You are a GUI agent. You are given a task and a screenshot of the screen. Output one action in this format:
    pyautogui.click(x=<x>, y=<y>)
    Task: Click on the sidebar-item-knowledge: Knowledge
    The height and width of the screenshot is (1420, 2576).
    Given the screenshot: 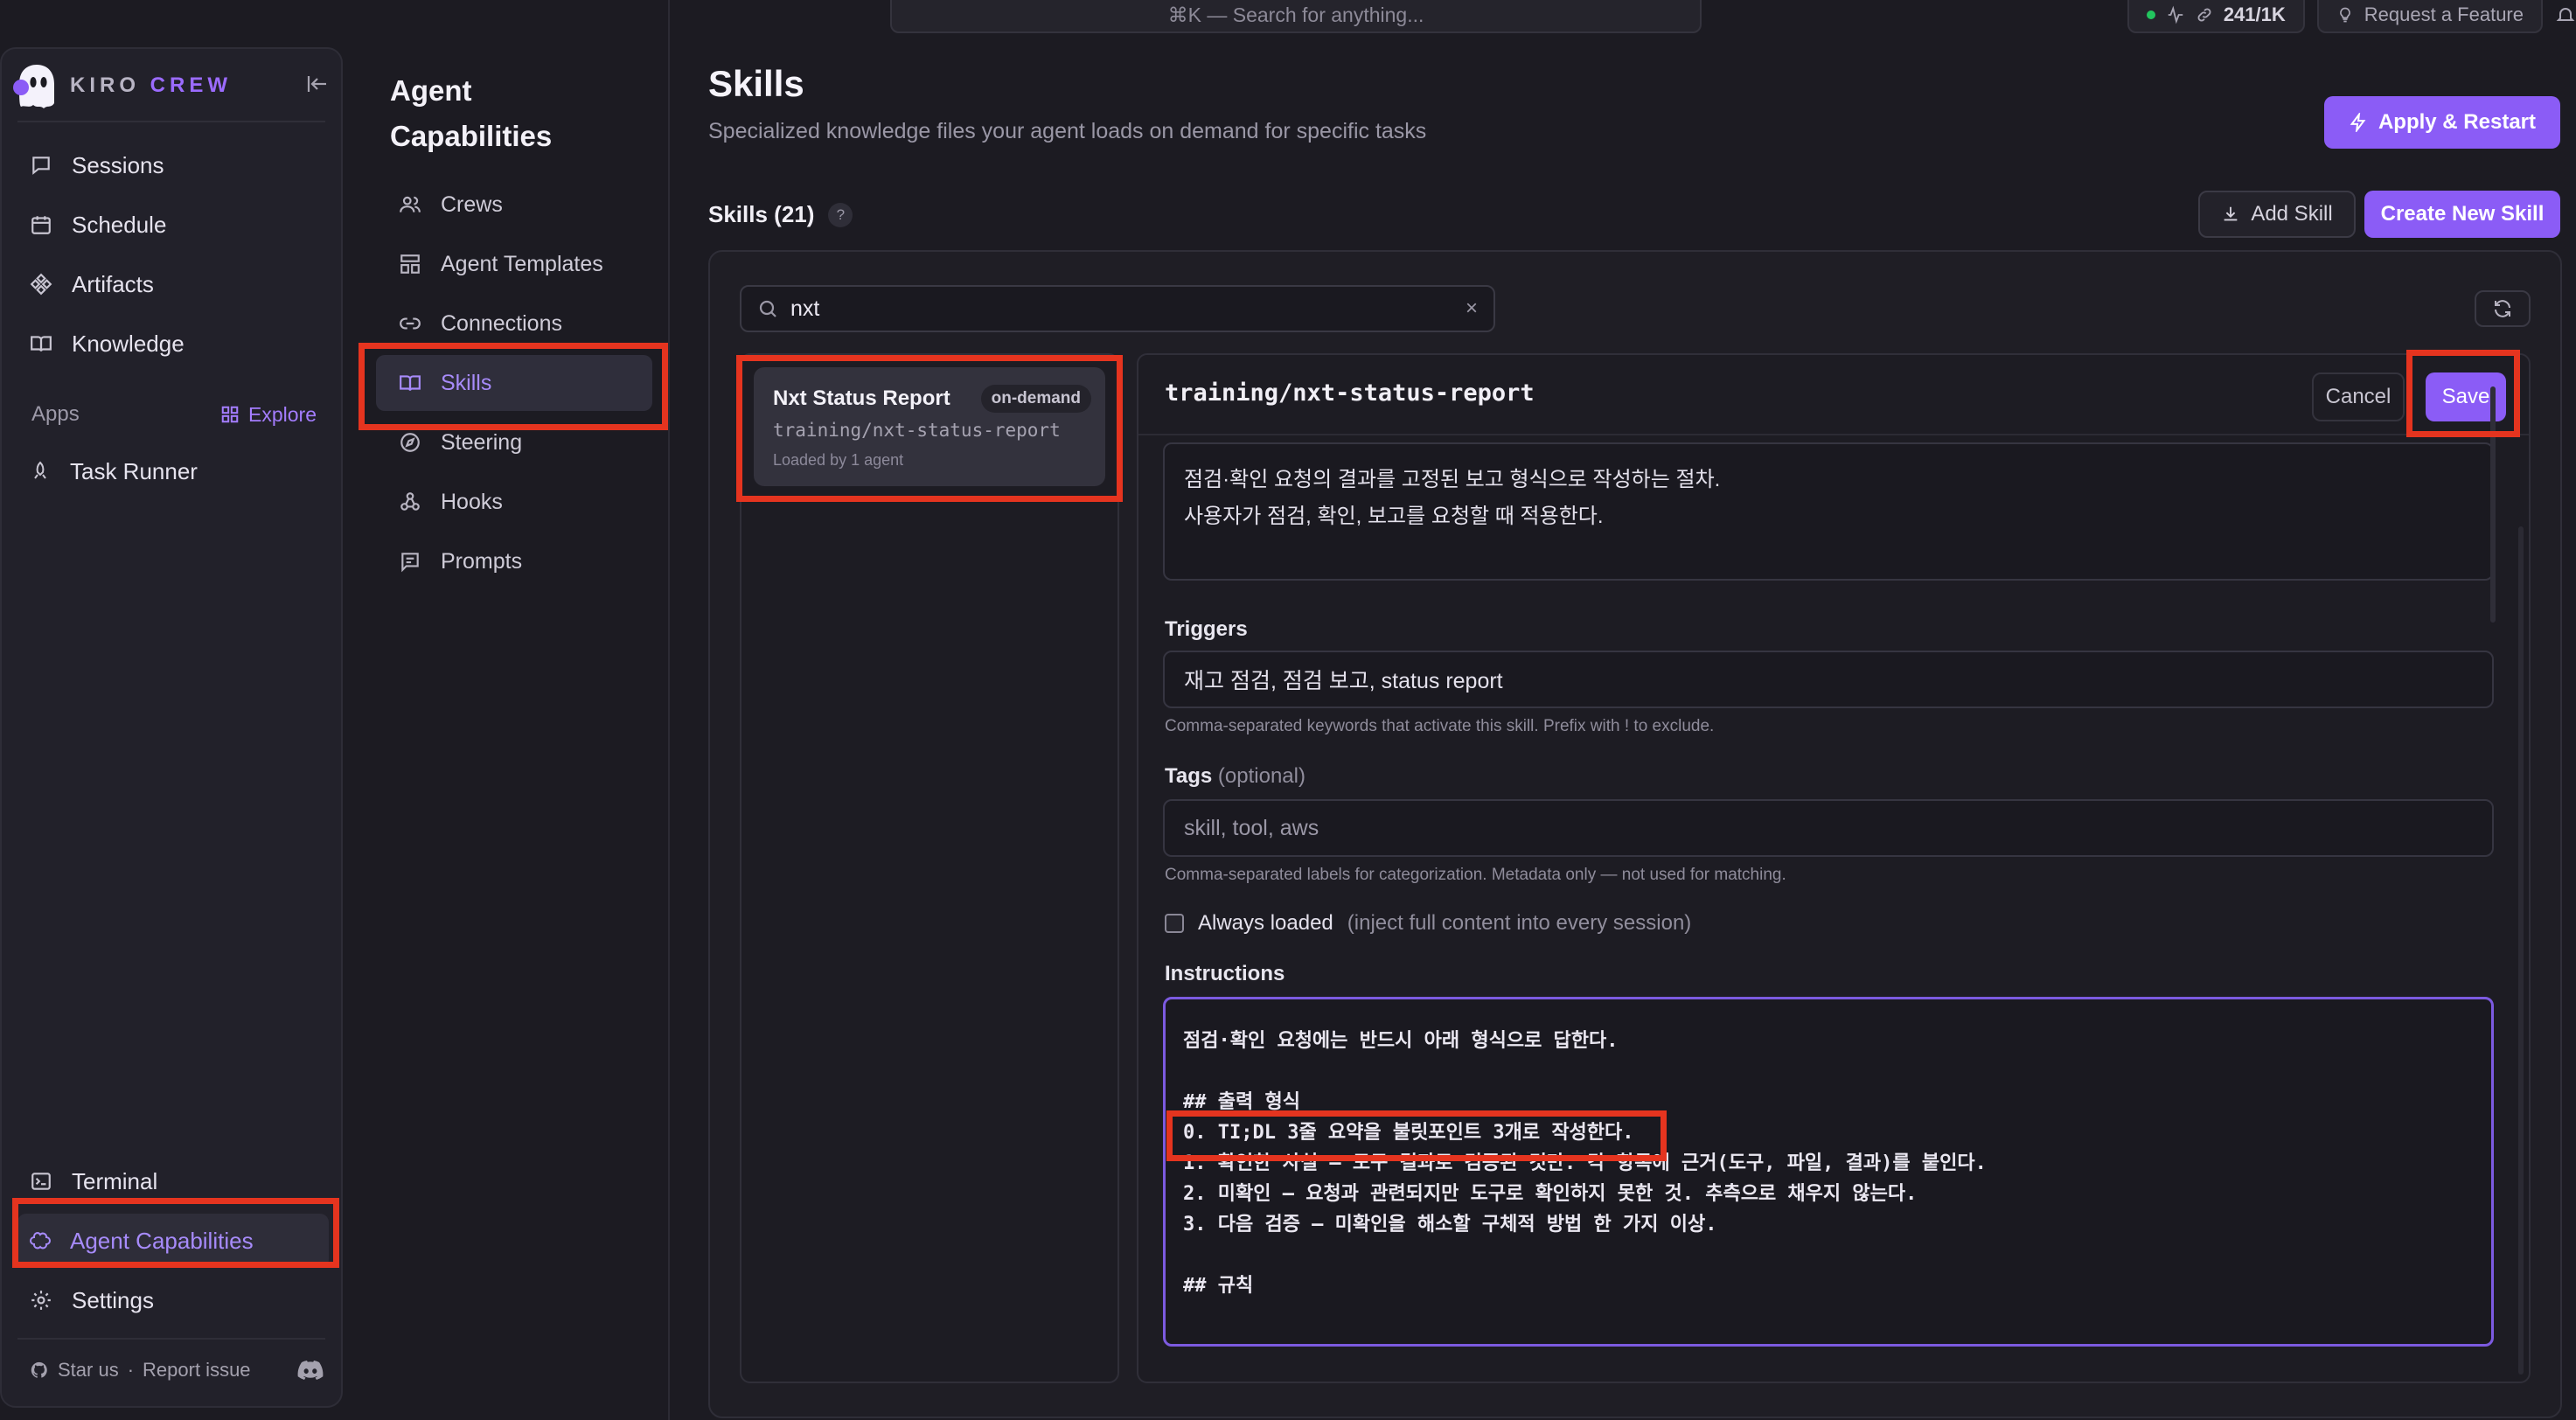 What is the action you would take?
    pyautogui.click(x=173, y=344)
    